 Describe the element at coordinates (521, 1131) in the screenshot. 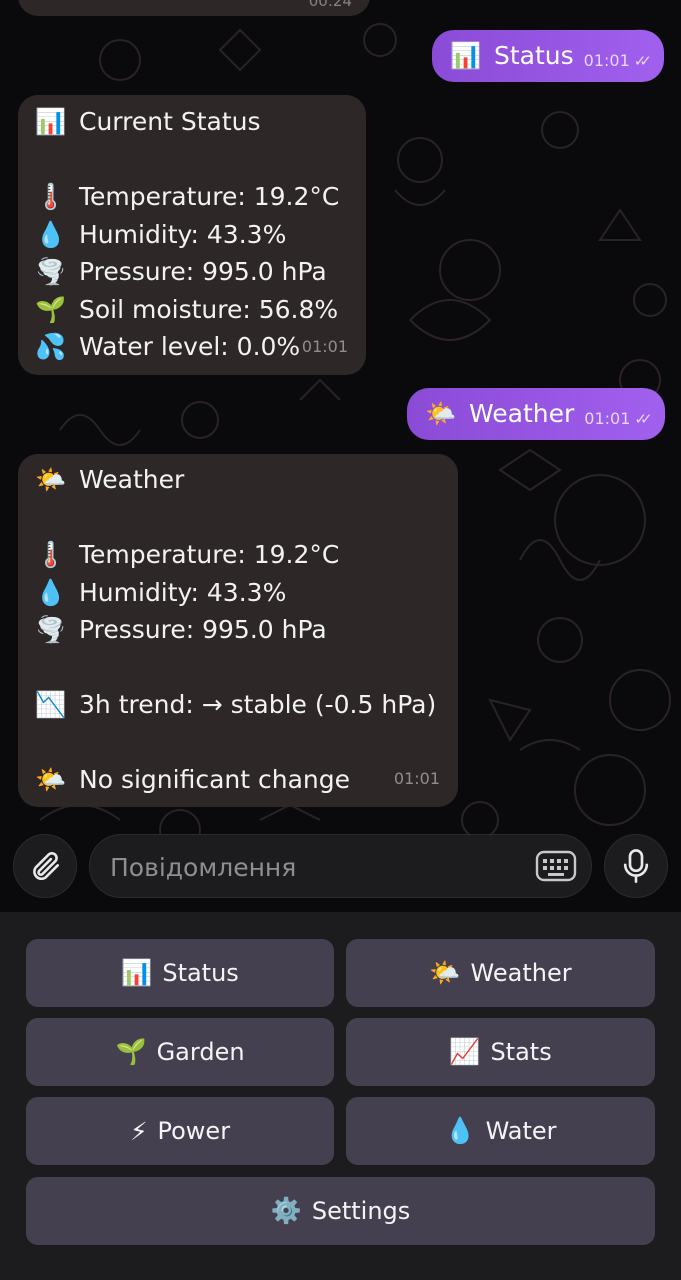

I see `button-label: Water` at that location.